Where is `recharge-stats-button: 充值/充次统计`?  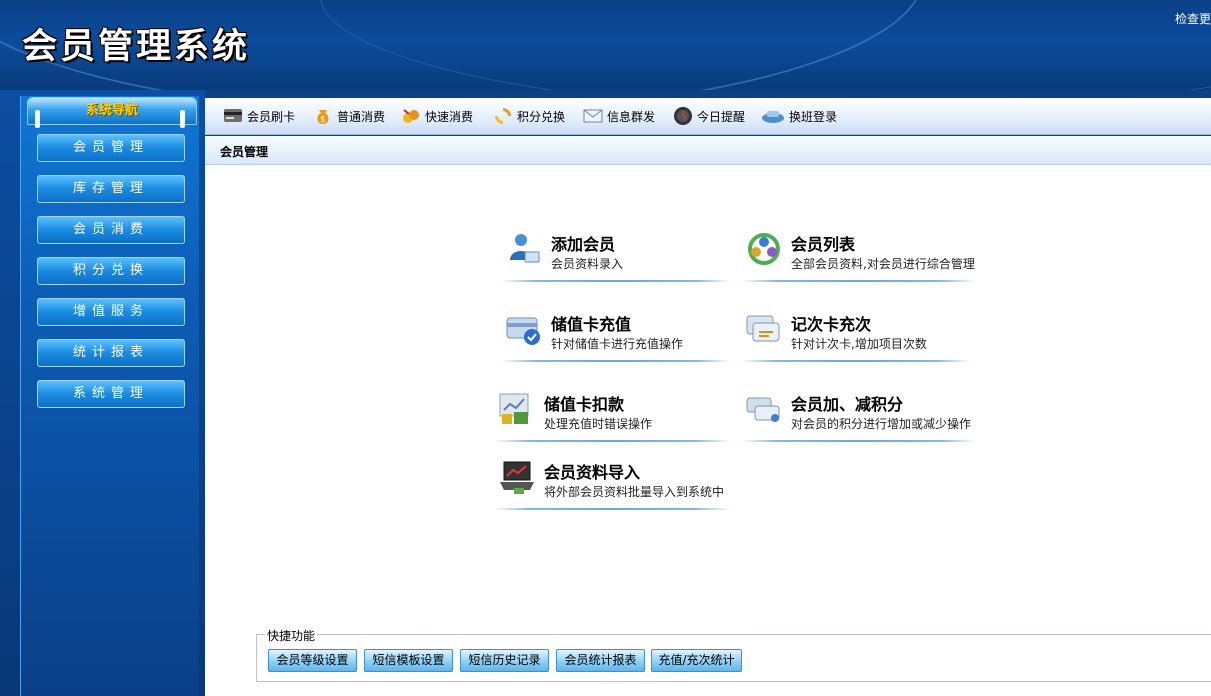
recharge-stats-button: 充值/充次统计 is located at coordinates (696, 660).